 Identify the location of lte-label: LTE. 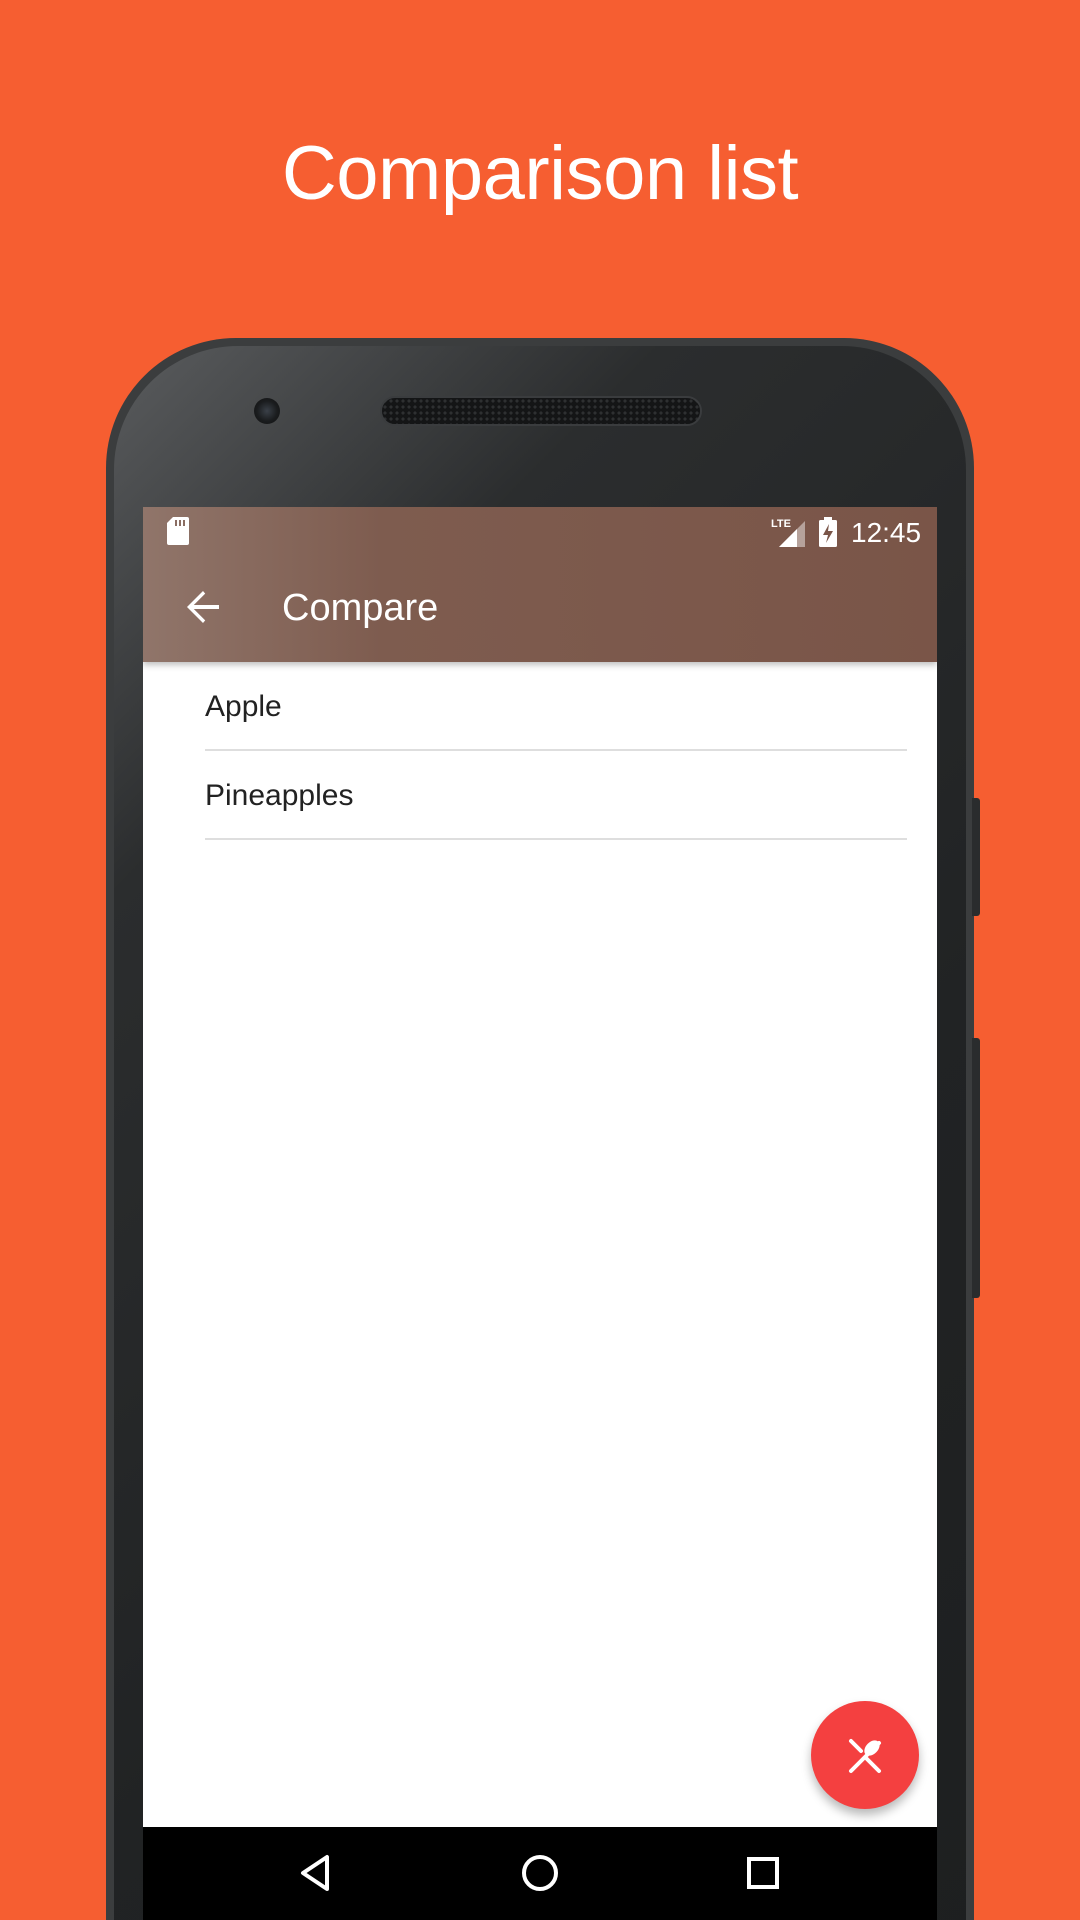
(781, 524).